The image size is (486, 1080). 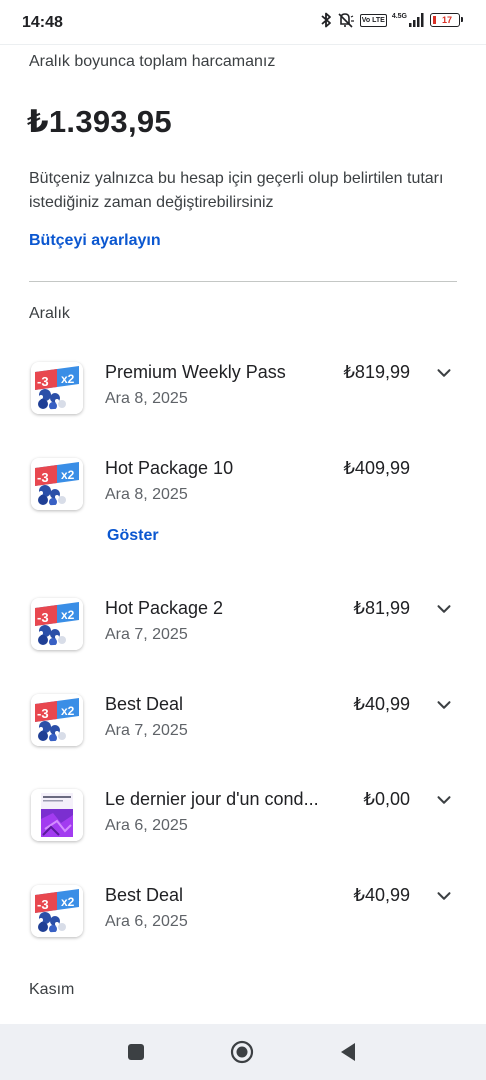 I want to click on item-price: ₺819,99, so click(x=376, y=372).